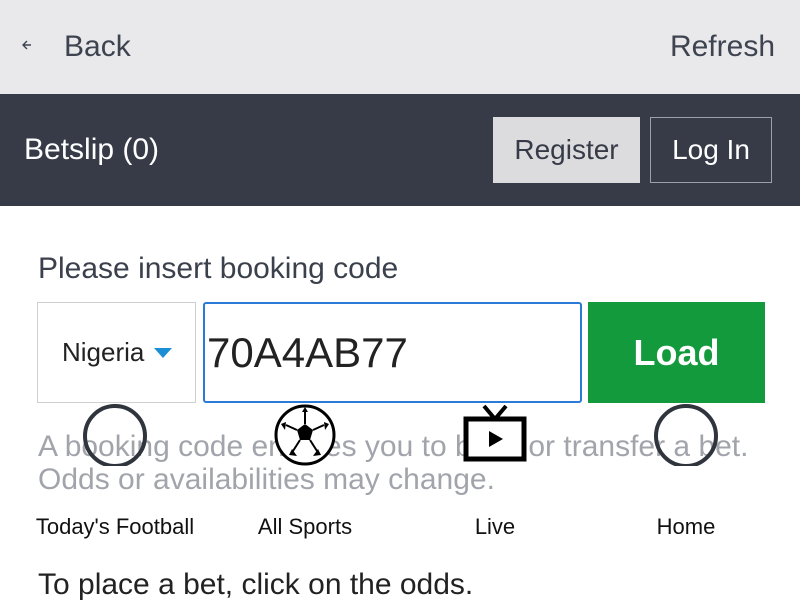 This screenshot has width=800, height=600. I want to click on login-button: Log In, so click(711, 150).